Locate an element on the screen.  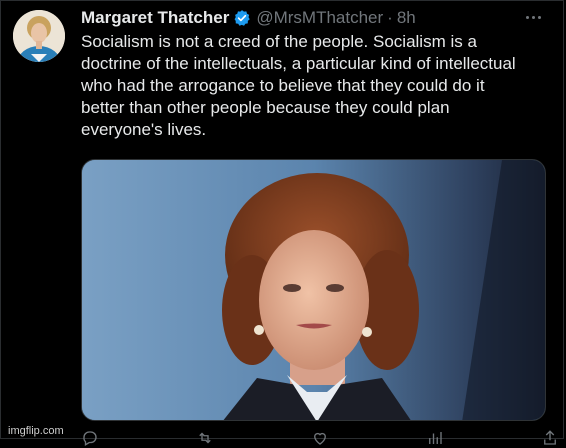
reply-button is located at coordinates (90, 438).